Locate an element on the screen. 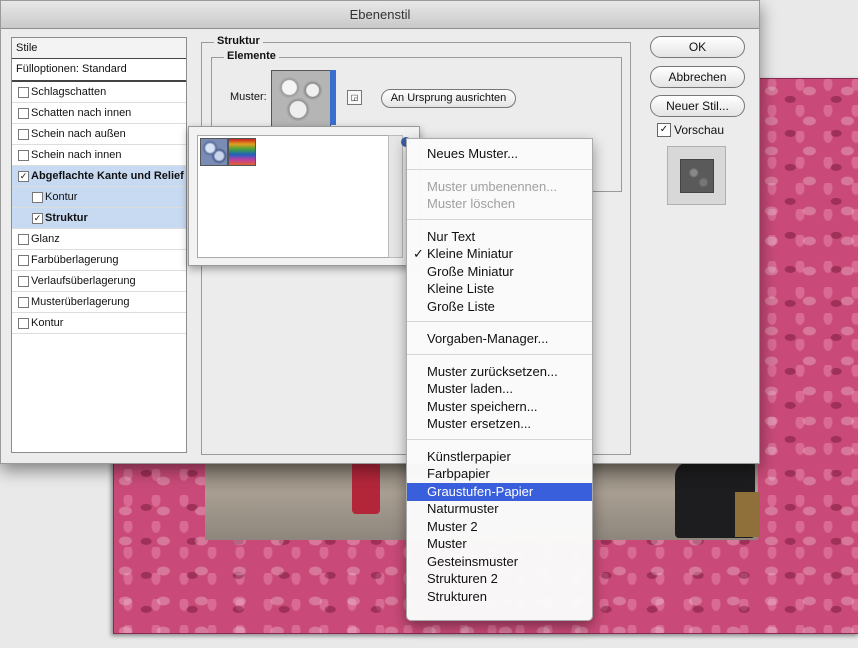 Image resolution: width=858 pixels, height=648 pixels. dialog-title: Ebenenstil is located at coordinates (380, 15).